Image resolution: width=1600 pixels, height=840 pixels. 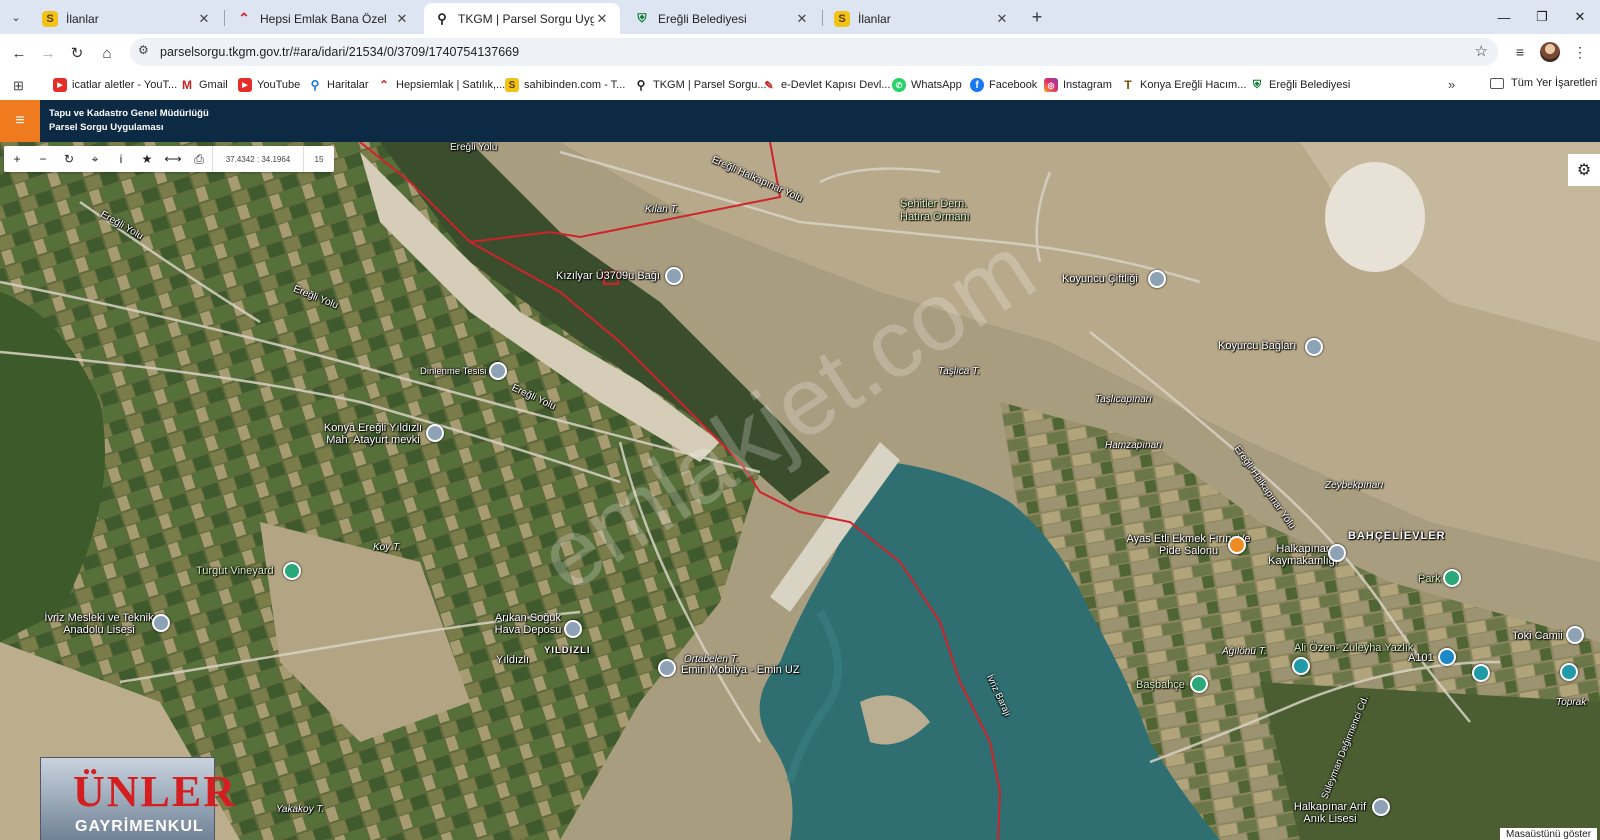 I want to click on map-label: Başbahçe, so click(x=1160, y=685).